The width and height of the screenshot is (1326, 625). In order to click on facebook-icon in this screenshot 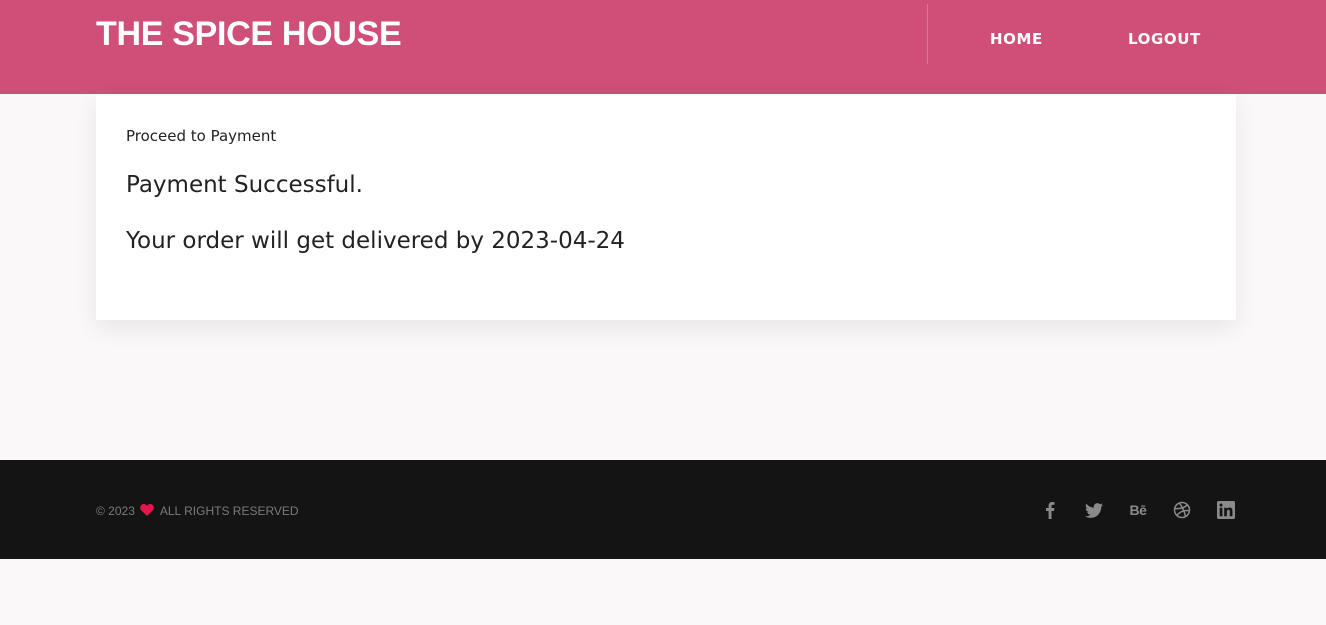, I will do `click(1050, 510)`.